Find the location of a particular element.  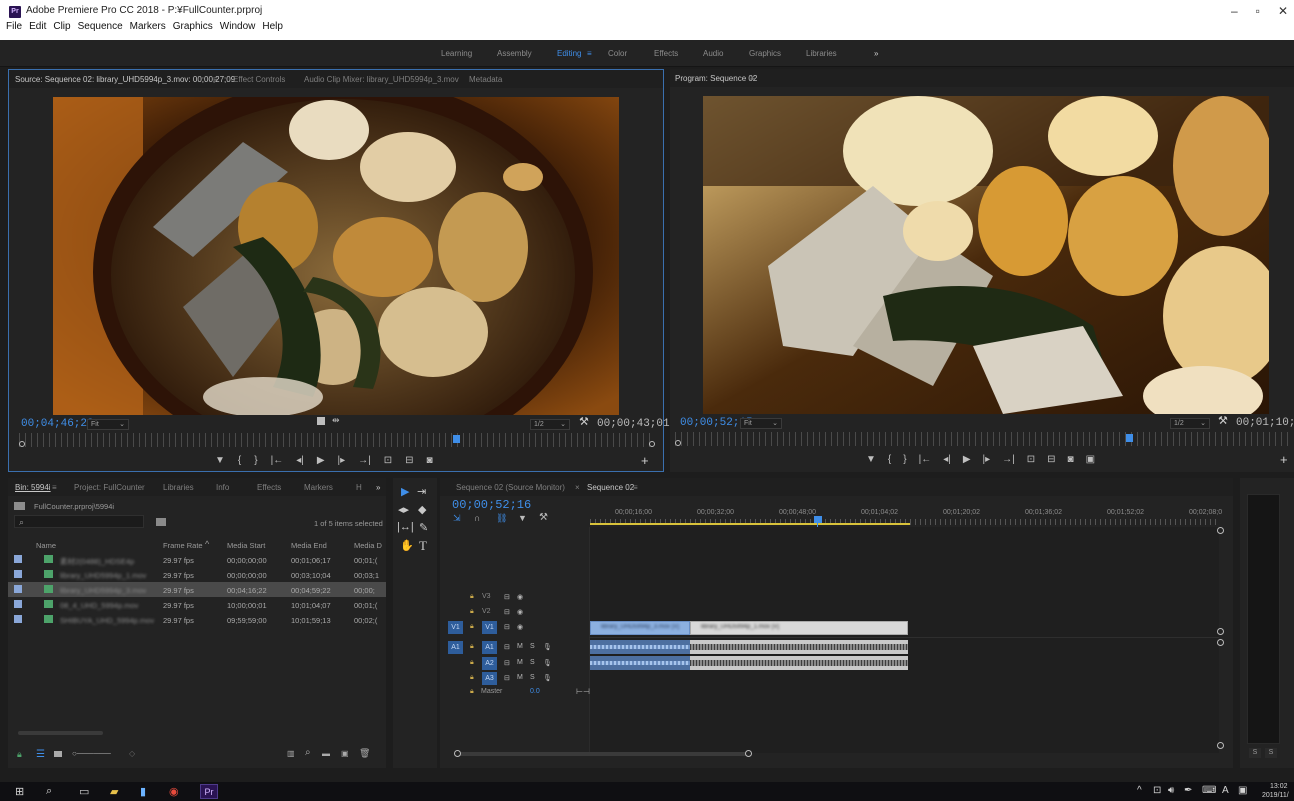

workspace-graphics: Graphics is located at coordinates (765, 53).